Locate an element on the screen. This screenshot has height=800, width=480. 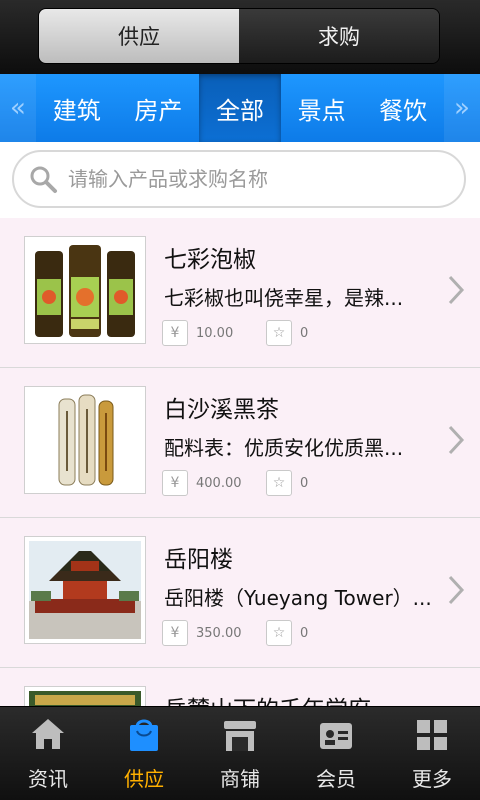
product-title: 白沙溪黑茶 is located at coordinates (221, 410).